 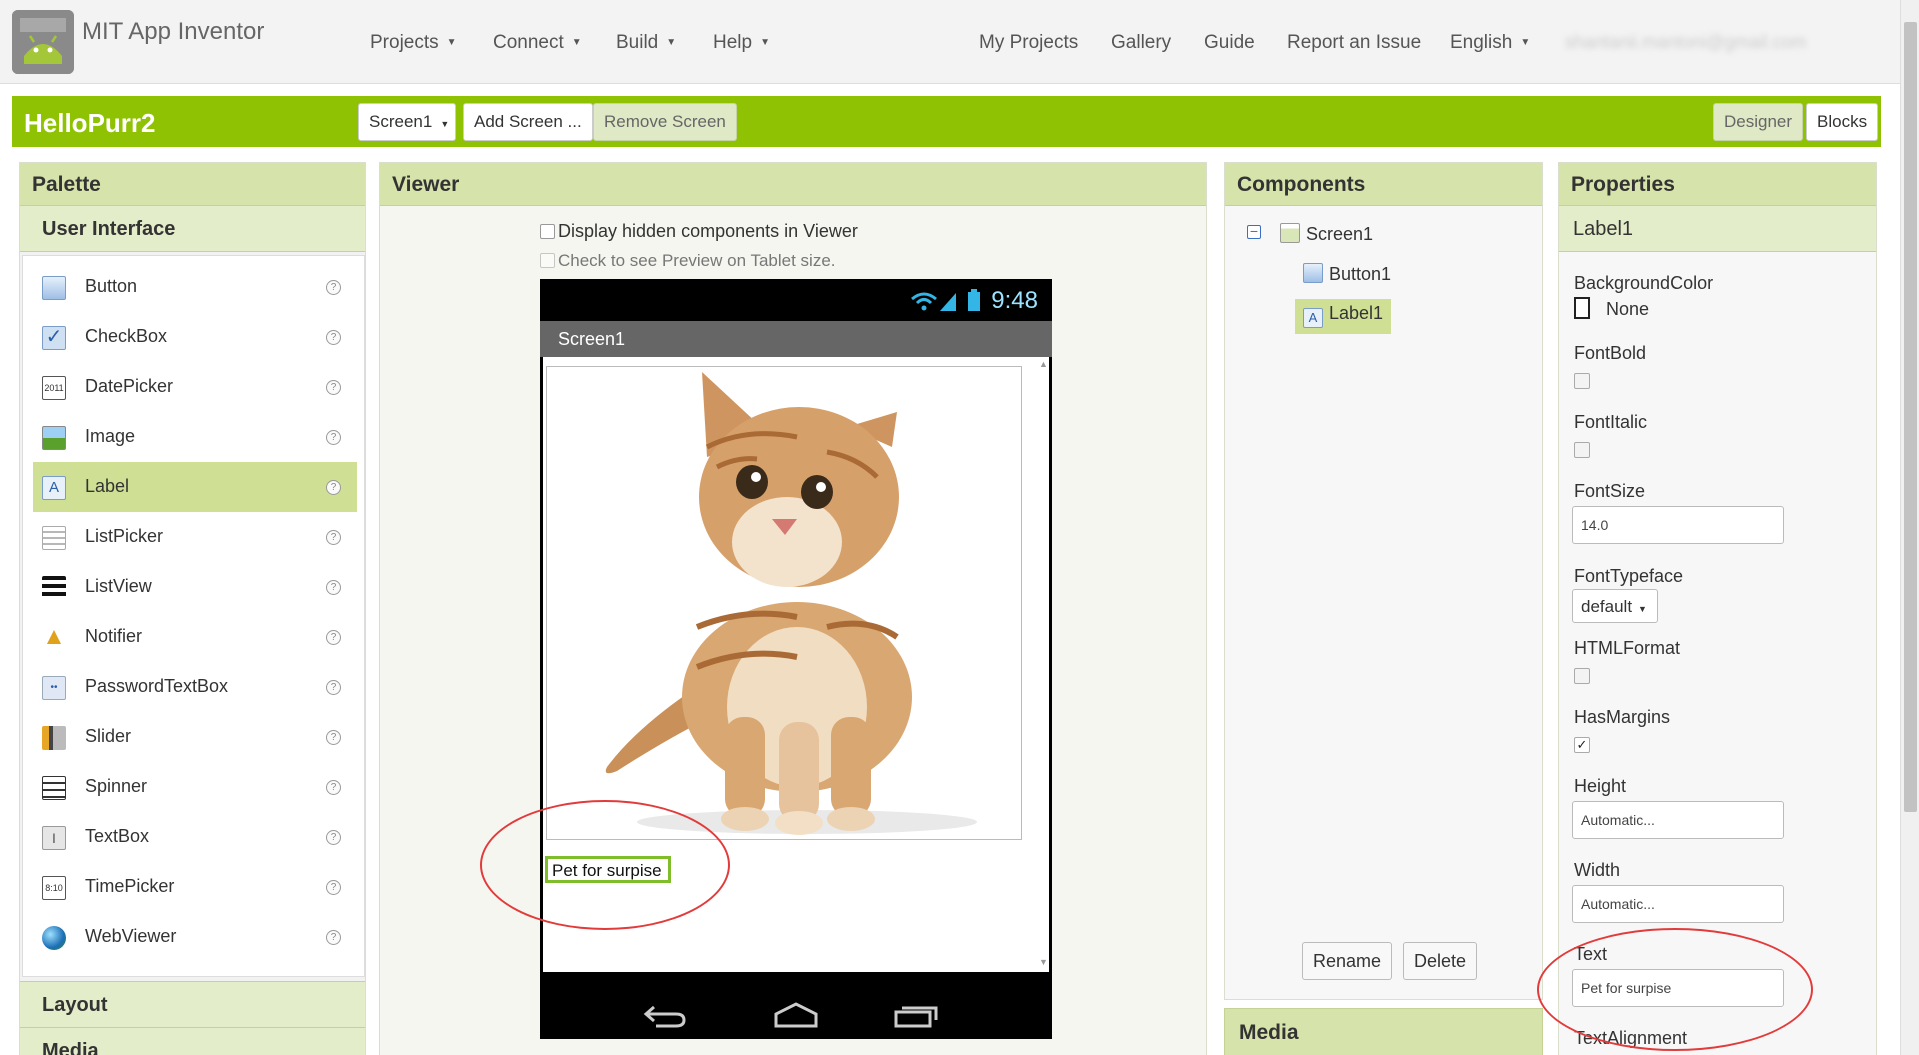 I want to click on link-guide: Guide, so click(x=1229, y=43).